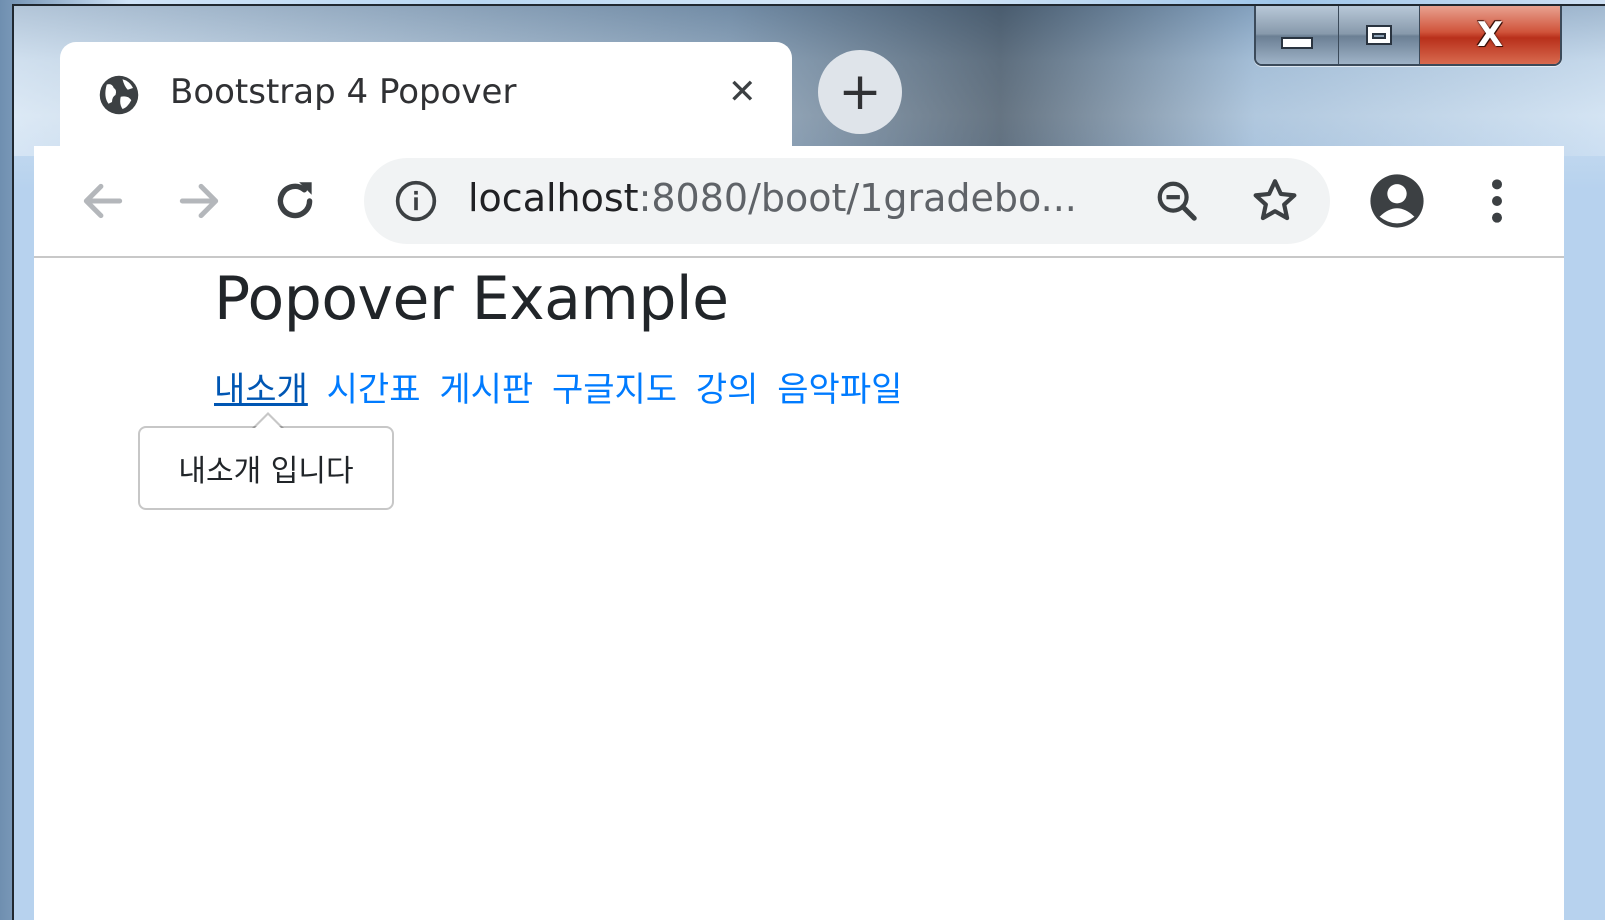 This screenshot has height=920, width=1605. I want to click on tab-close-icon: ✕, so click(742, 92).